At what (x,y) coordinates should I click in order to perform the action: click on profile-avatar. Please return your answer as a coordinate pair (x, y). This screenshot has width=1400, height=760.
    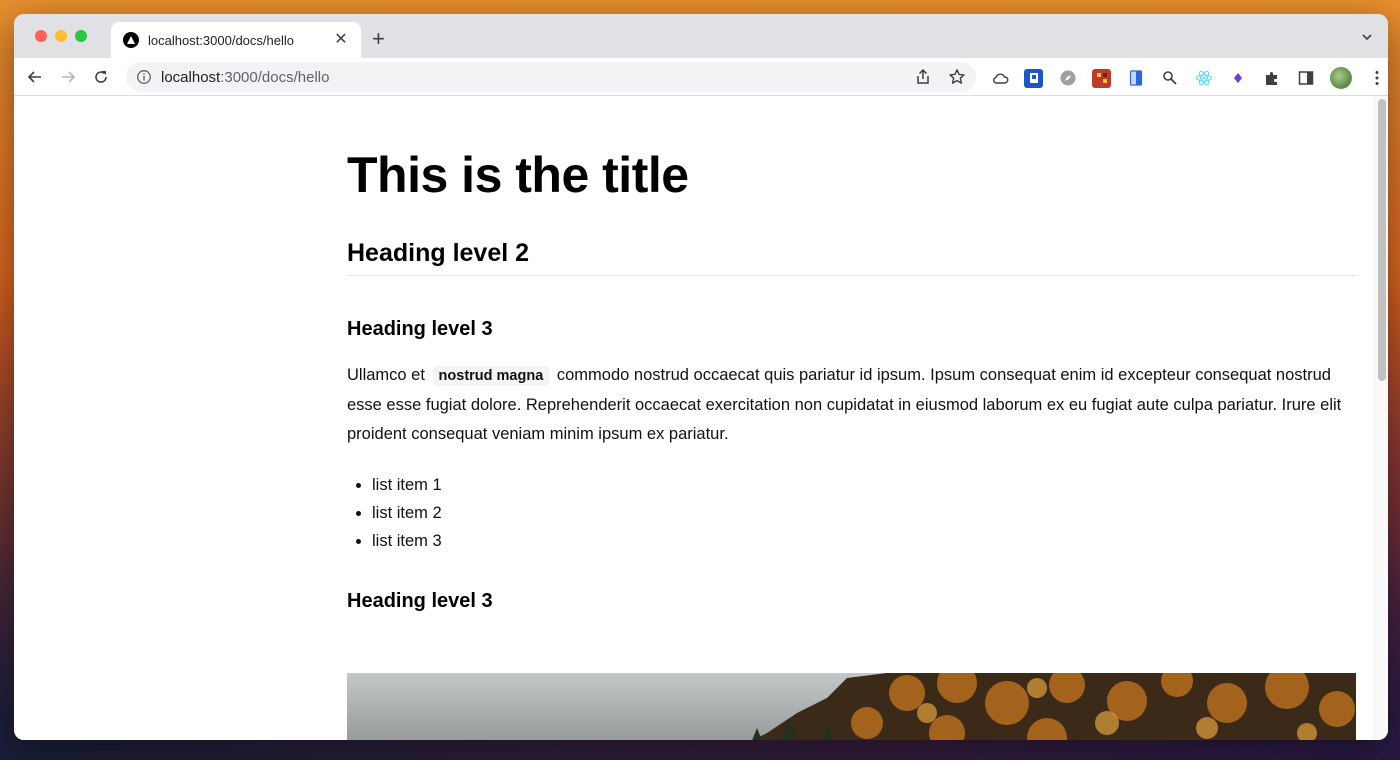
    Looking at the image, I should click on (1341, 78).